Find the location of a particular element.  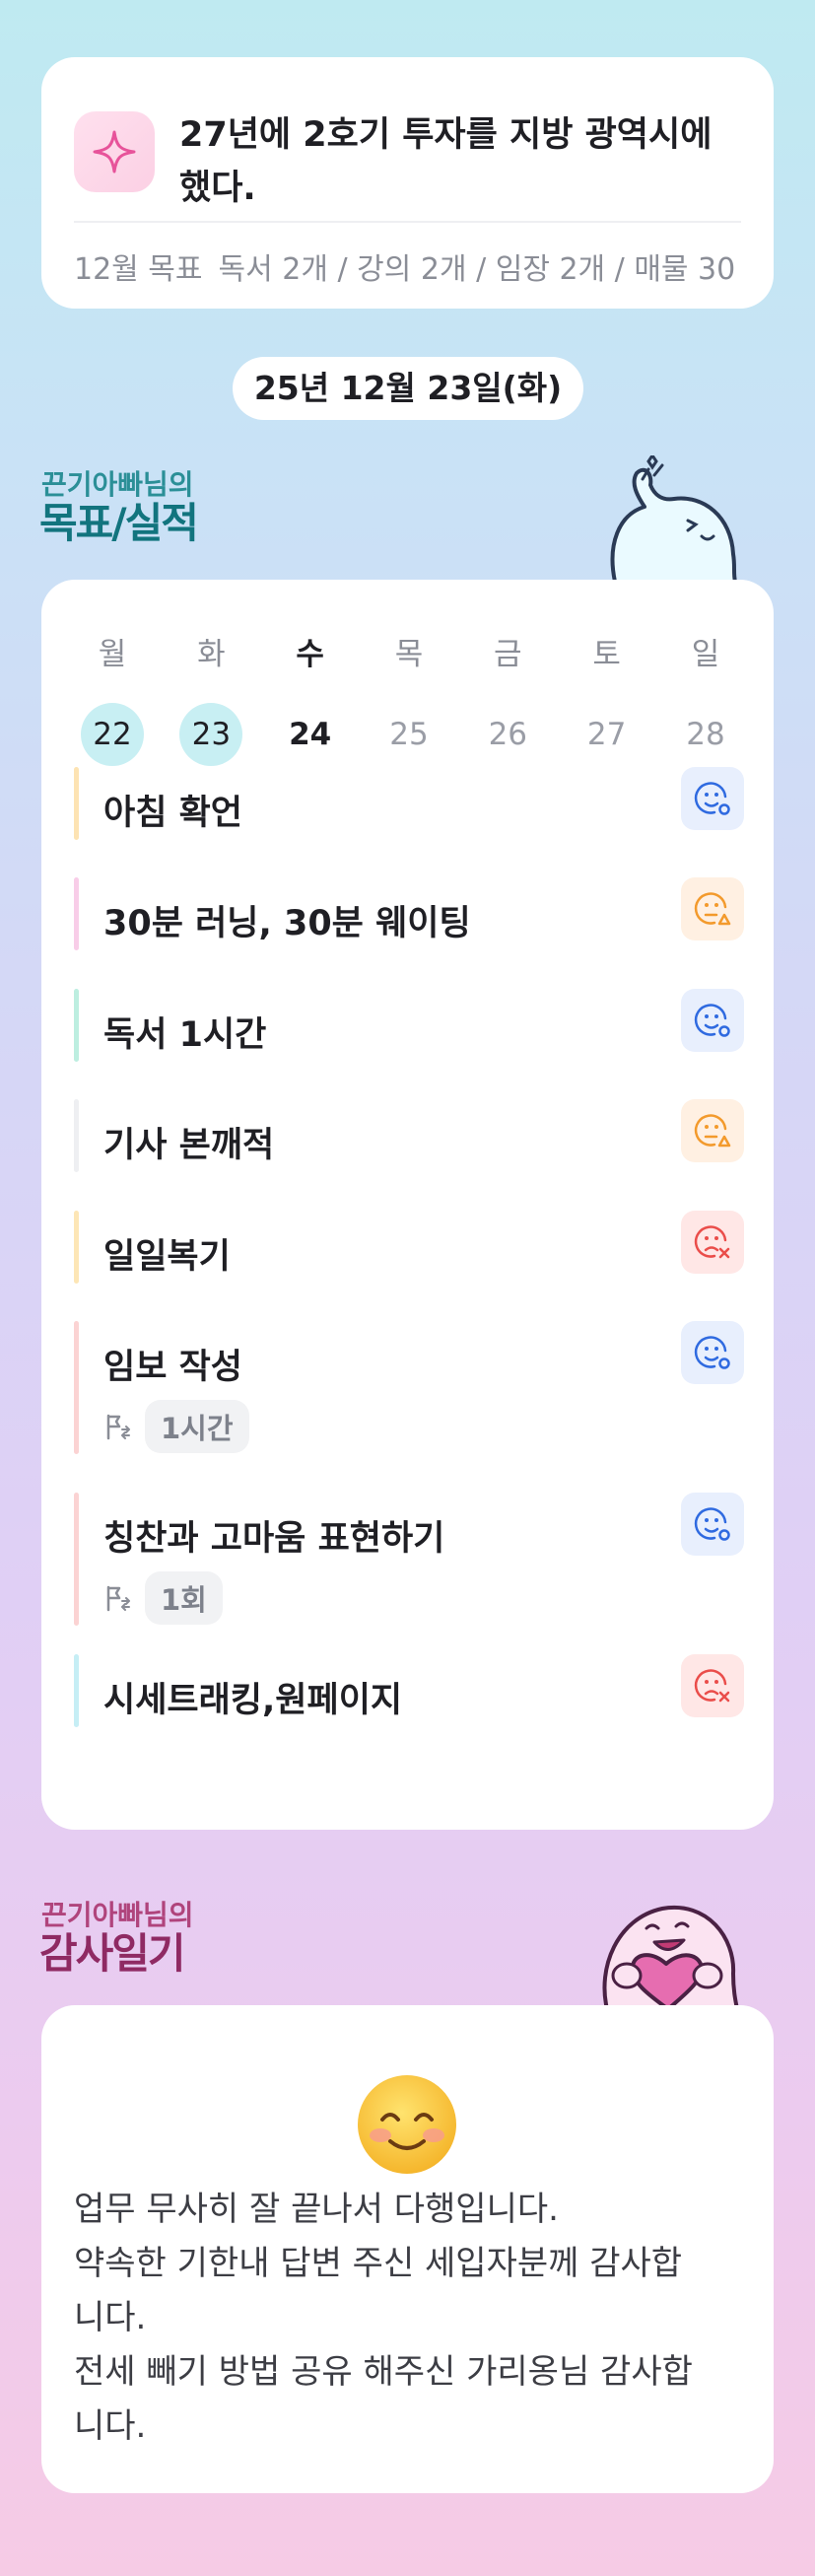

weekday-label: 월 is located at coordinates (112, 654).